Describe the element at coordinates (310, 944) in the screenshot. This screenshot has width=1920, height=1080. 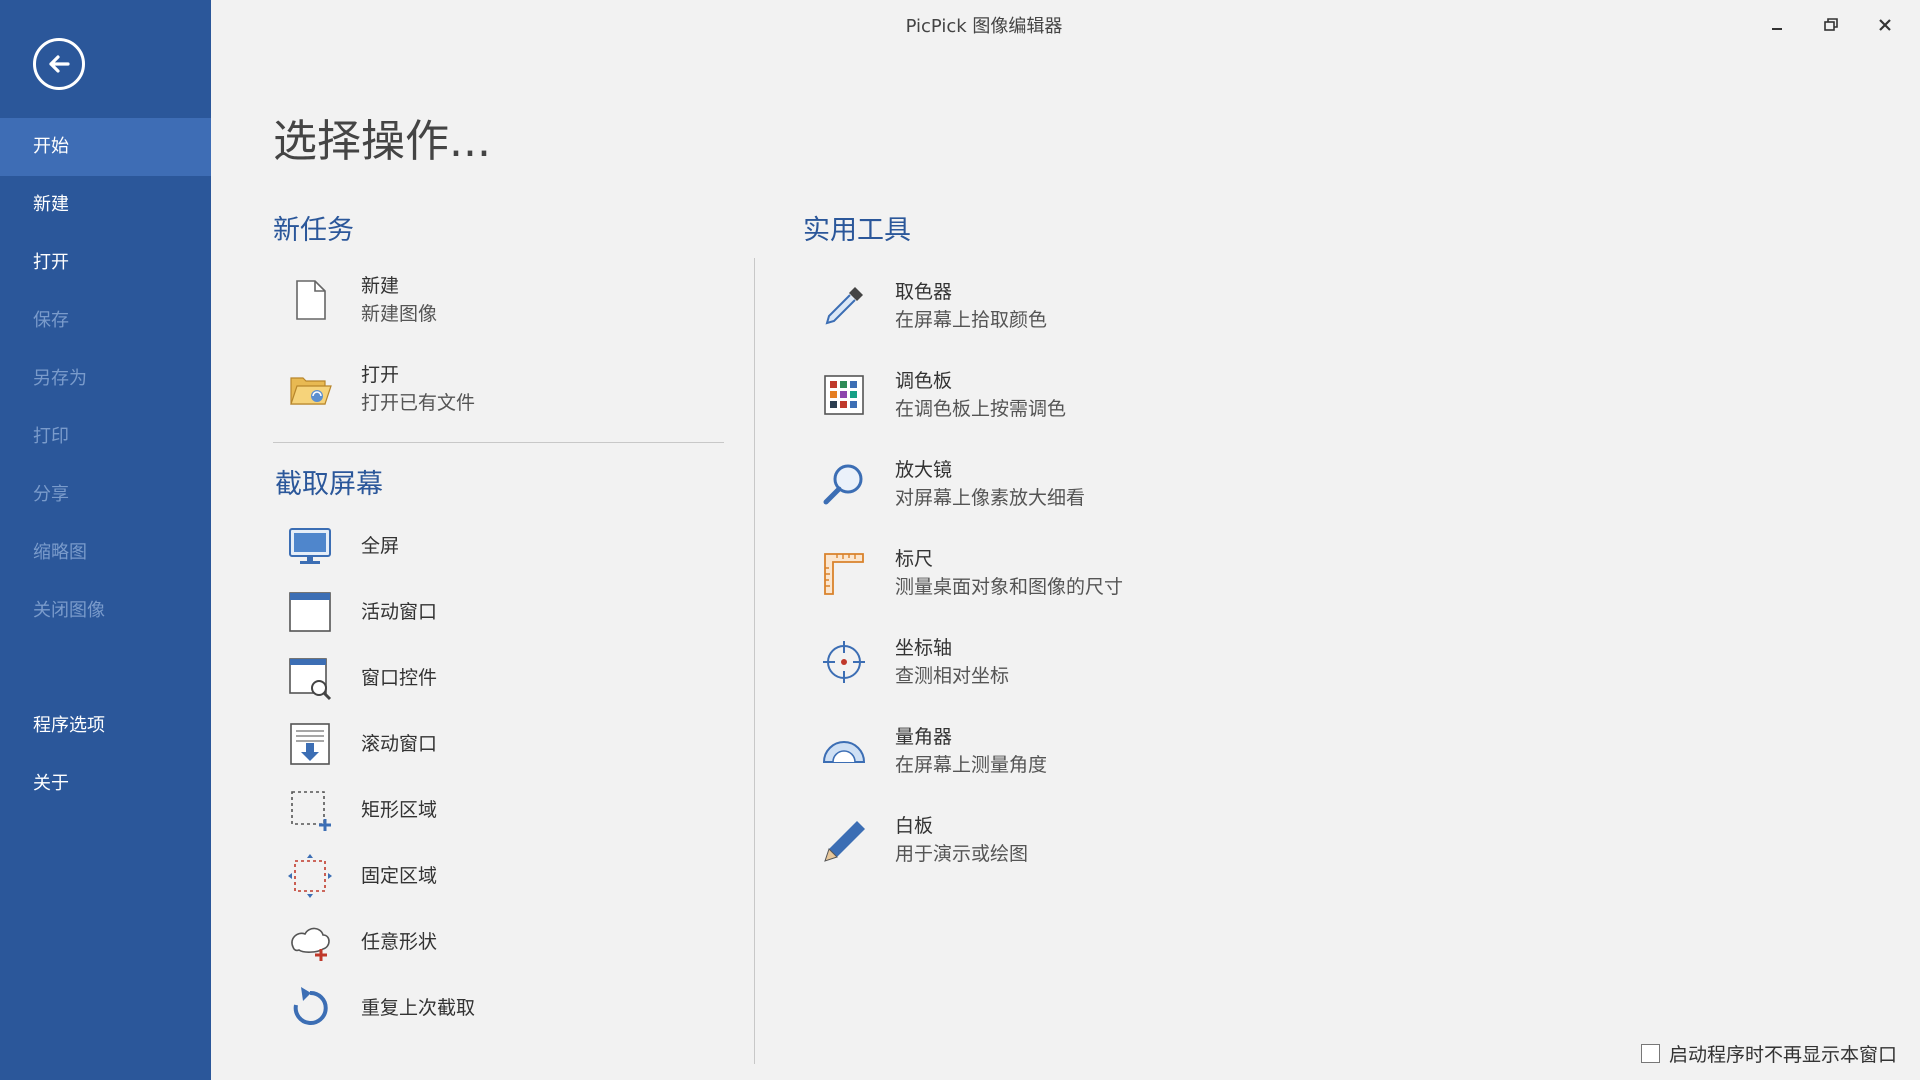
I see `freehand-shape-icon` at that location.